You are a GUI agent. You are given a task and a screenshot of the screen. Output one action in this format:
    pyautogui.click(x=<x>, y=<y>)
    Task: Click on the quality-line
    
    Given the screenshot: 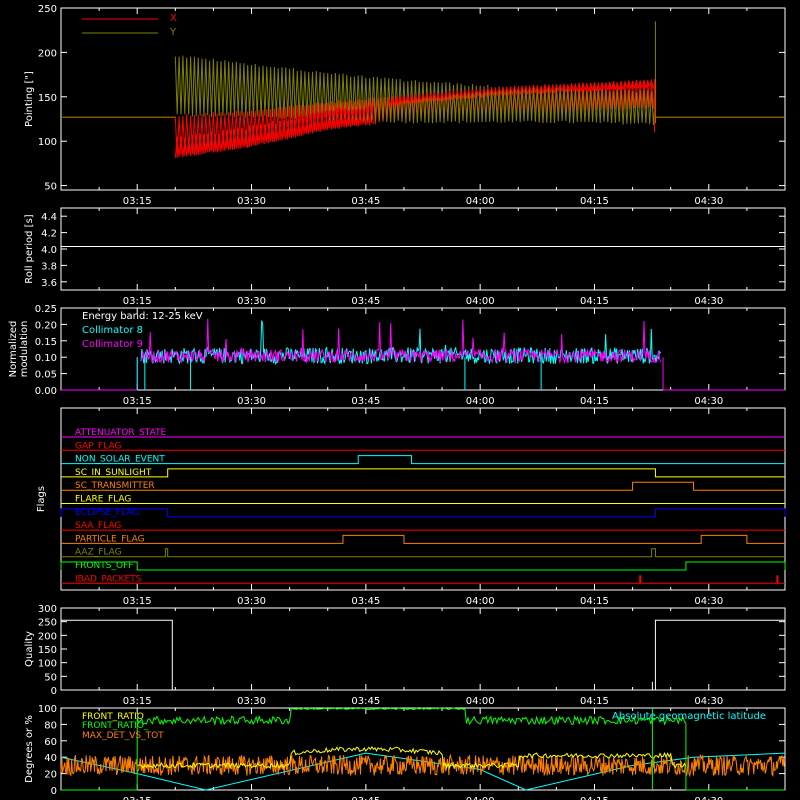 What is the action you would take?
    pyautogui.click(x=423, y=655)
    